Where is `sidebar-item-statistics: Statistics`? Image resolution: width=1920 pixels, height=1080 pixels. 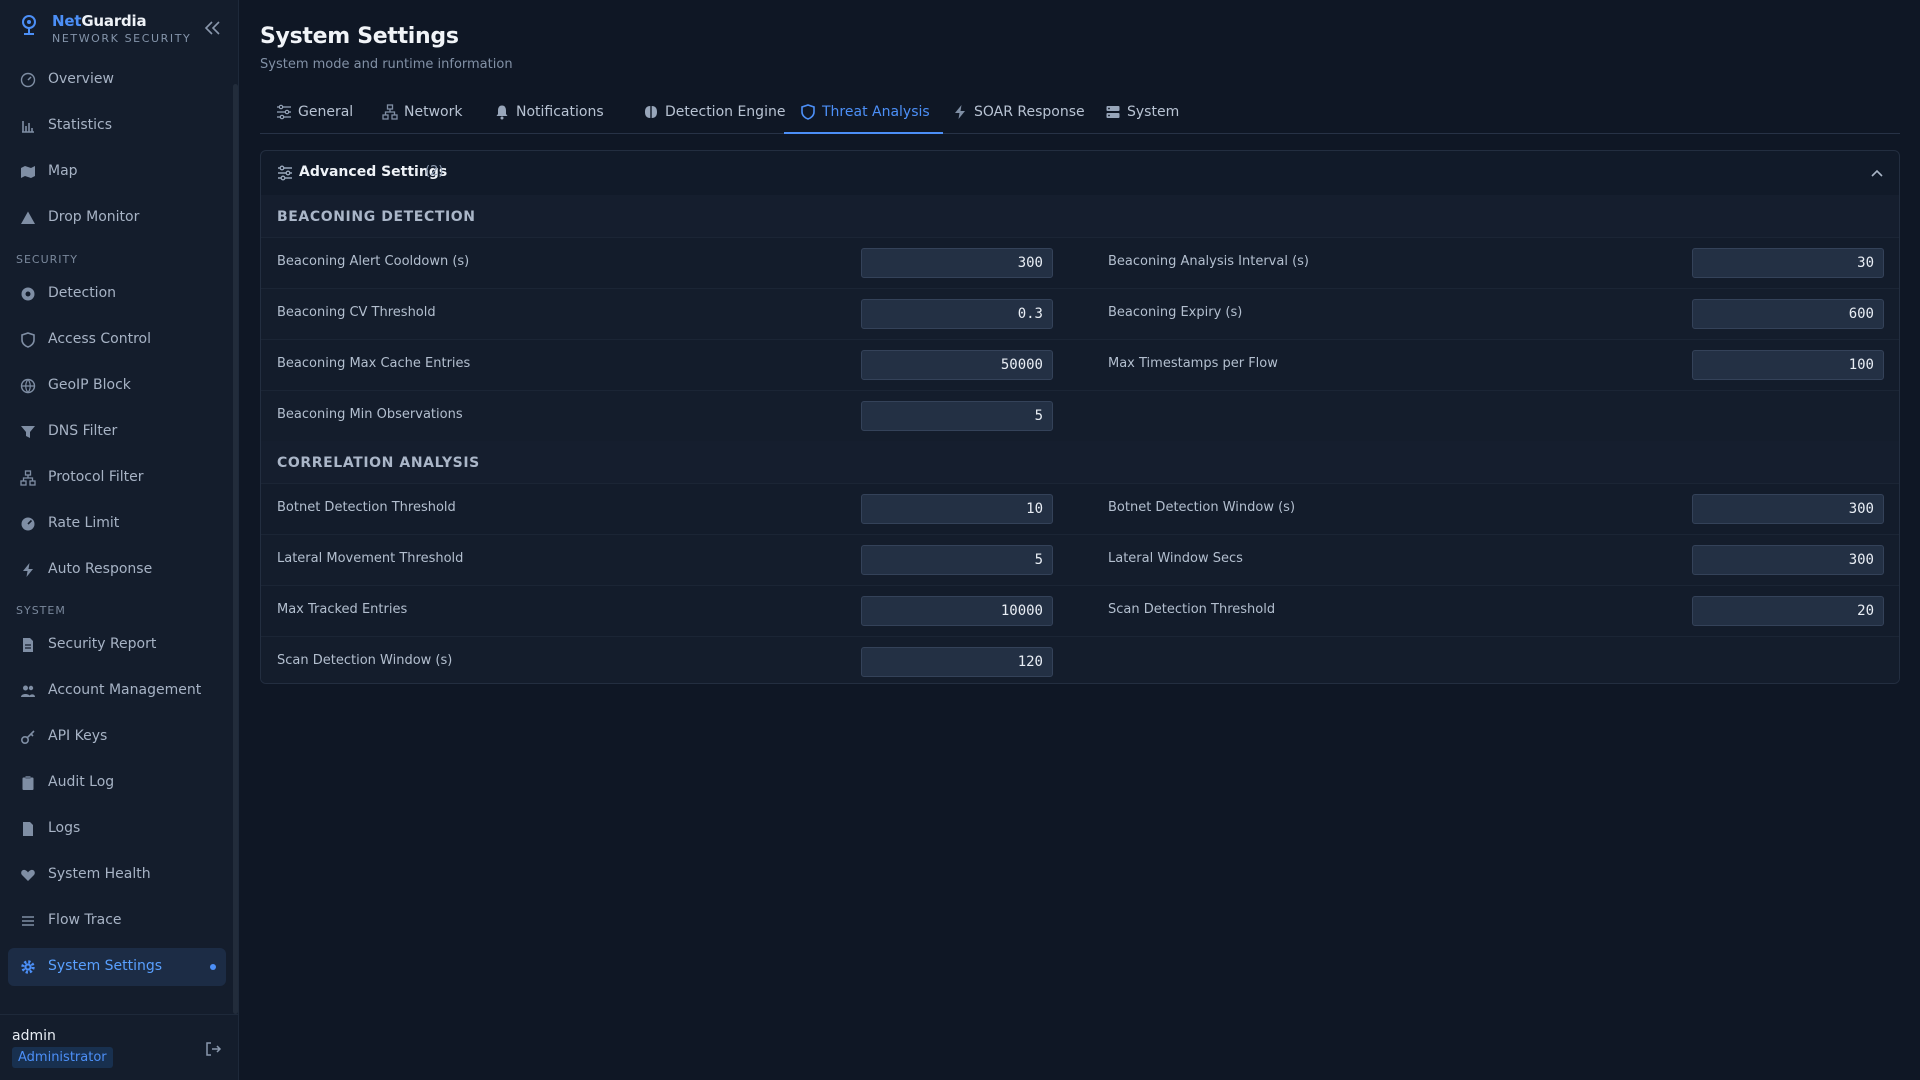 sidebar-item-statistics: Statistics is located at coordinates (117, 126).